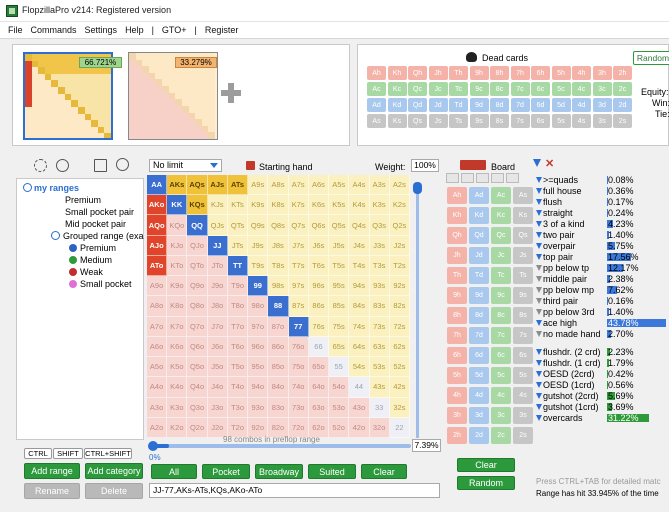 This screenshot has width=669, height=512. I want to click on dead-card: 3c, so click(602, 89).